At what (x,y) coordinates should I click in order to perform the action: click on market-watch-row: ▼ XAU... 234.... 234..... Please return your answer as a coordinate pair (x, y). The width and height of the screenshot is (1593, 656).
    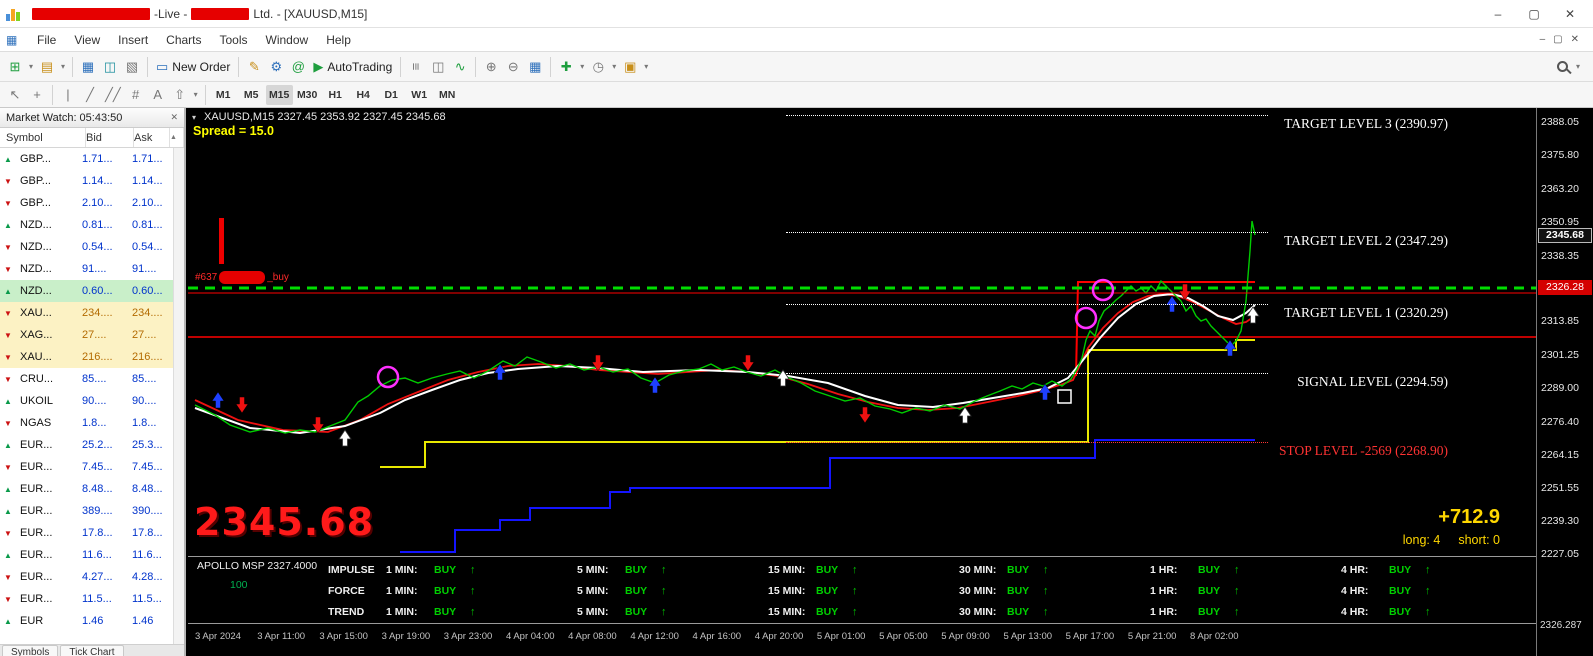
    Looking at the image, I should click on (86, 313).